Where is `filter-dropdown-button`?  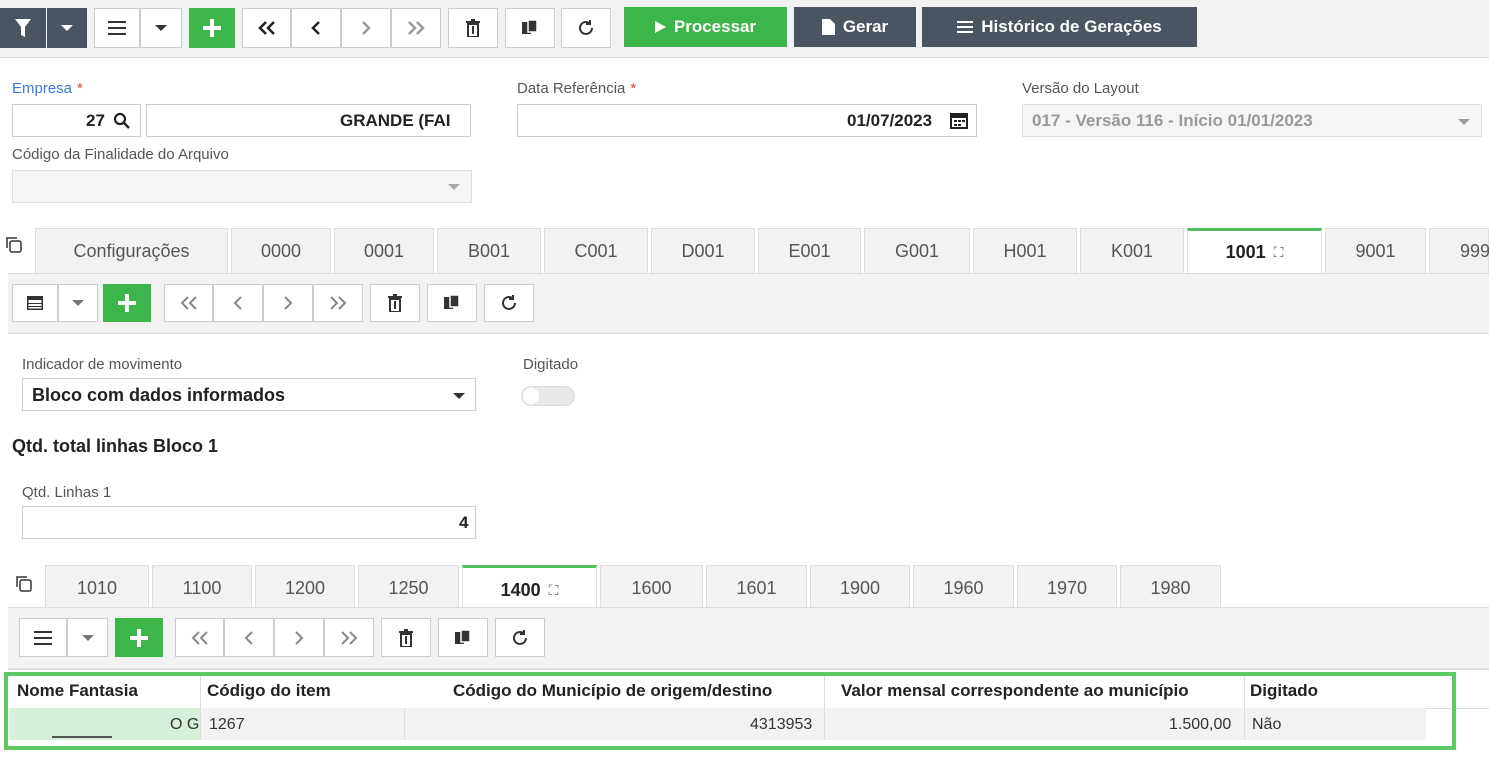
filter-dropdown-button is located at coordinates (67, 28).